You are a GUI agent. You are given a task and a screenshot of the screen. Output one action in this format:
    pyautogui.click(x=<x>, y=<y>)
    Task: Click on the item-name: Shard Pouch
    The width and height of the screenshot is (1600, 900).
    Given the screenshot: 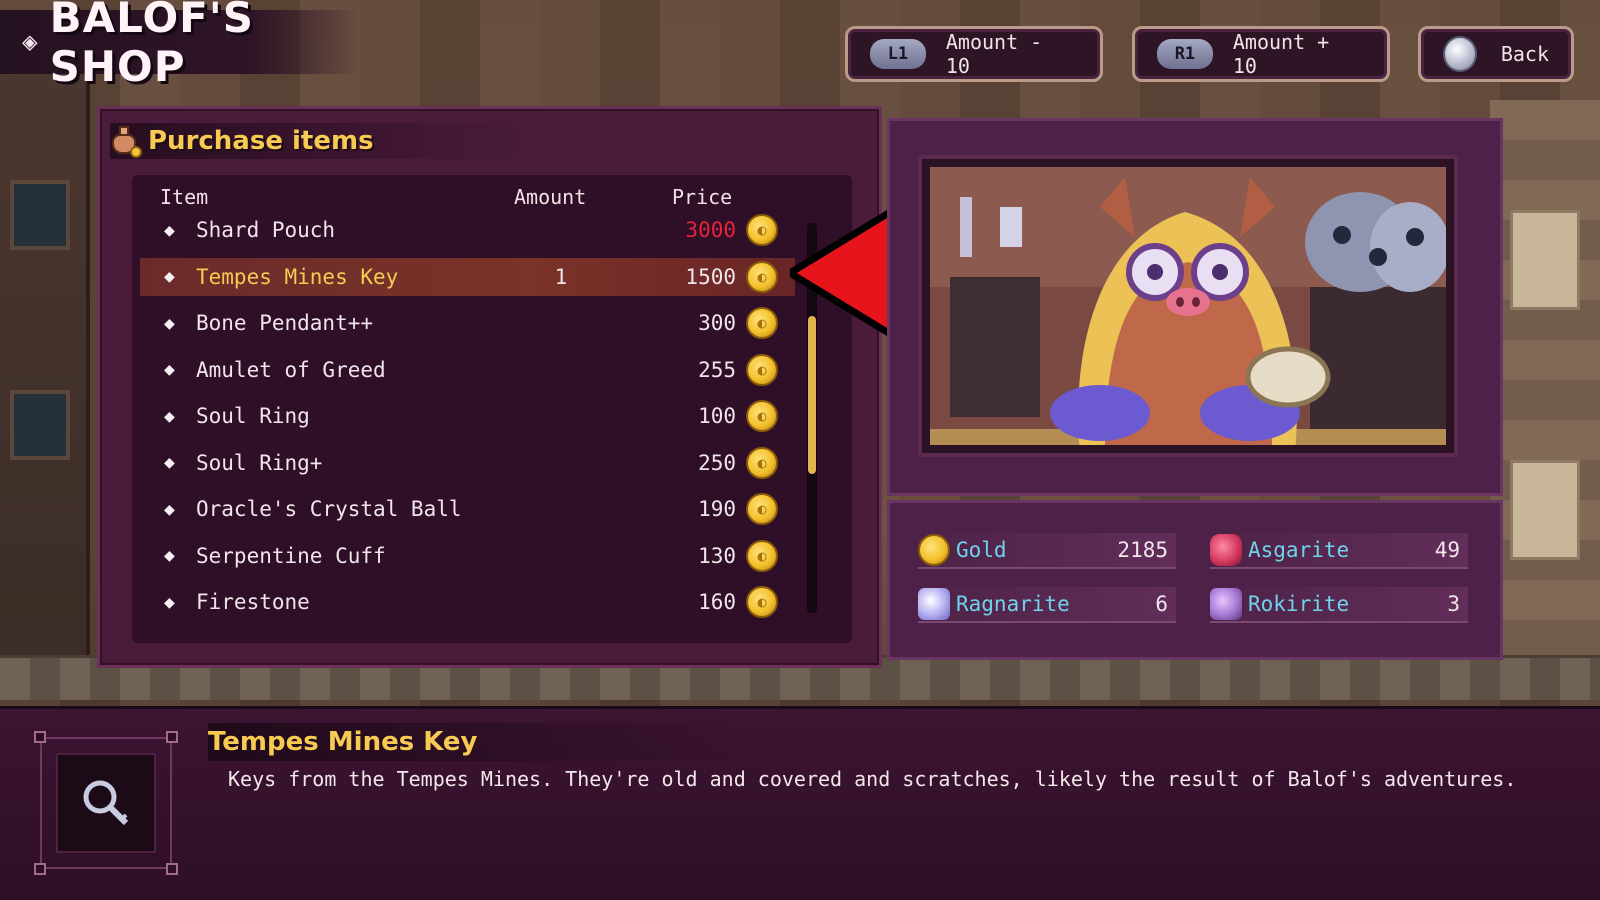 What is the action you would take?
    pyautogui.click(x=266, y=230)
    